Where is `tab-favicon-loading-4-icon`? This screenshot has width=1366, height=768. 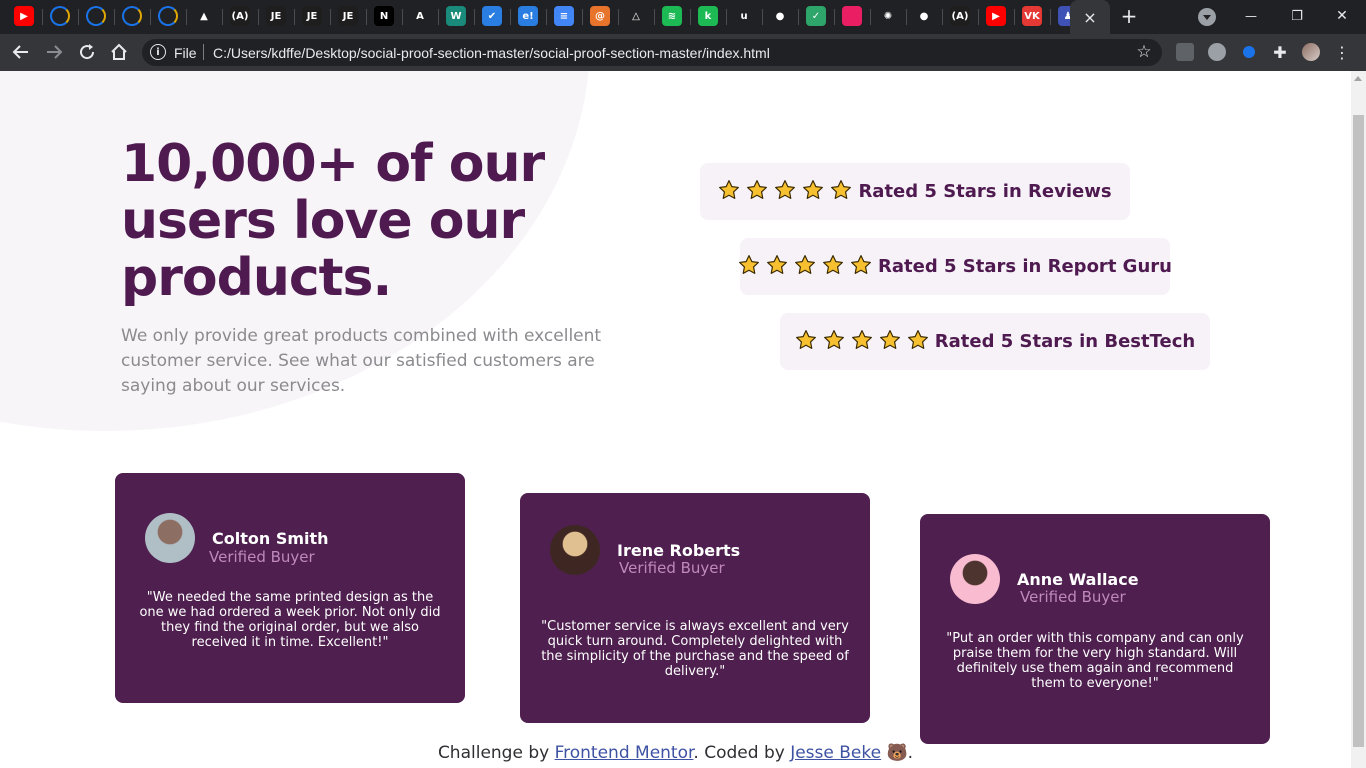 tab-favicon-loading-4-icon is located at coordinates (168, 16).